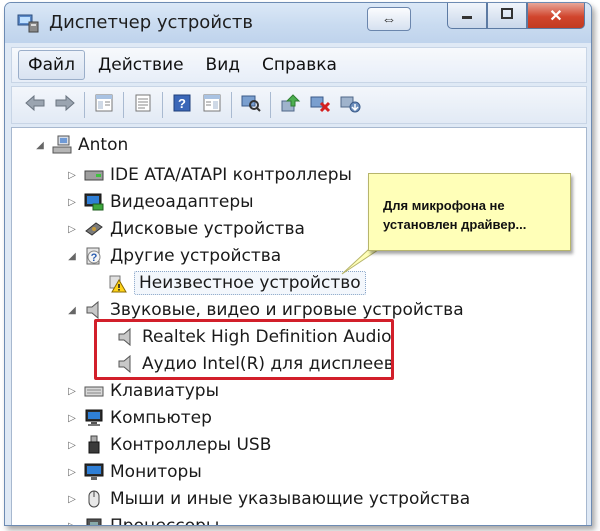 The height and width of the screenshot is (531, 600). What do you see at coordinates (298, 23) in the screenshot?
I see `title-bar: Диспетчер устройств ⇔ ✕` at bounding box center [298, 23].